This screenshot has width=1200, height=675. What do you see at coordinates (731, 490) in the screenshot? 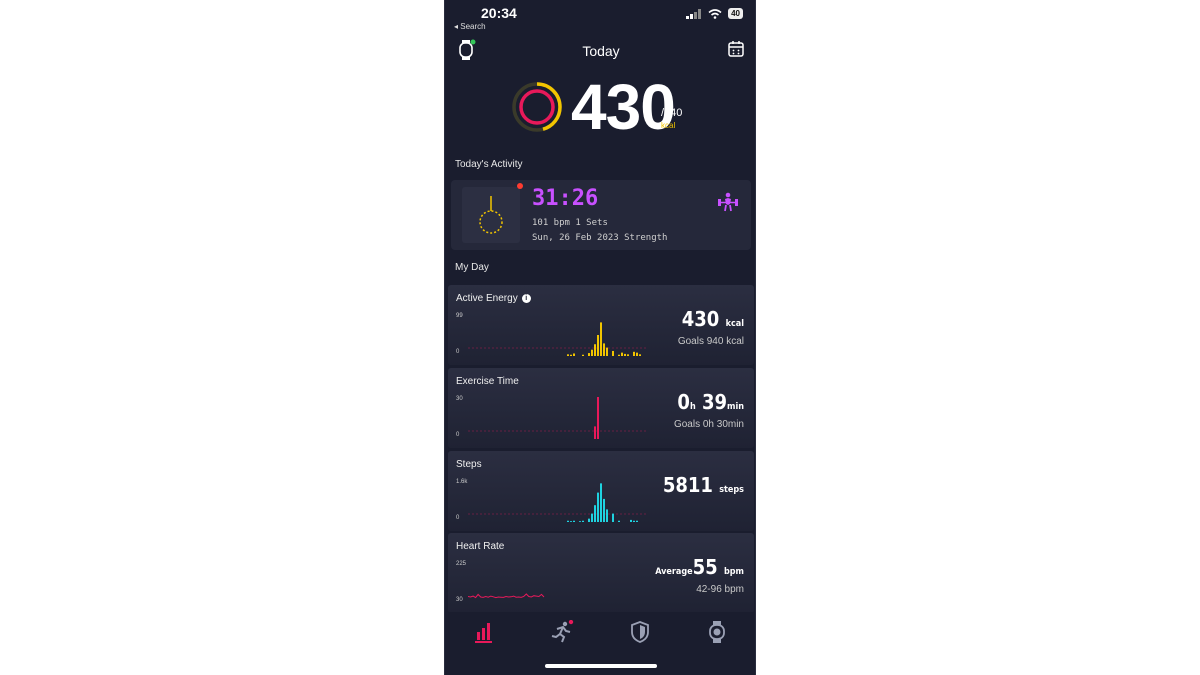
I see `steps-unit: steps` at bounding box center [731, 490].